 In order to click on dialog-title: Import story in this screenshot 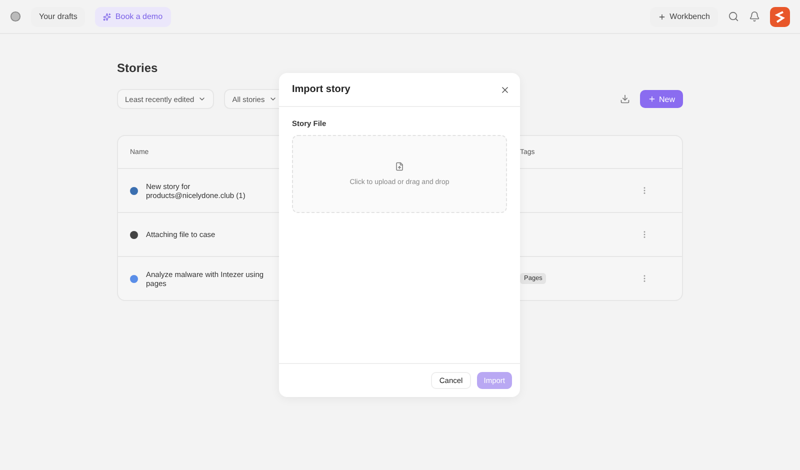, I will do `click(321, 89)`.